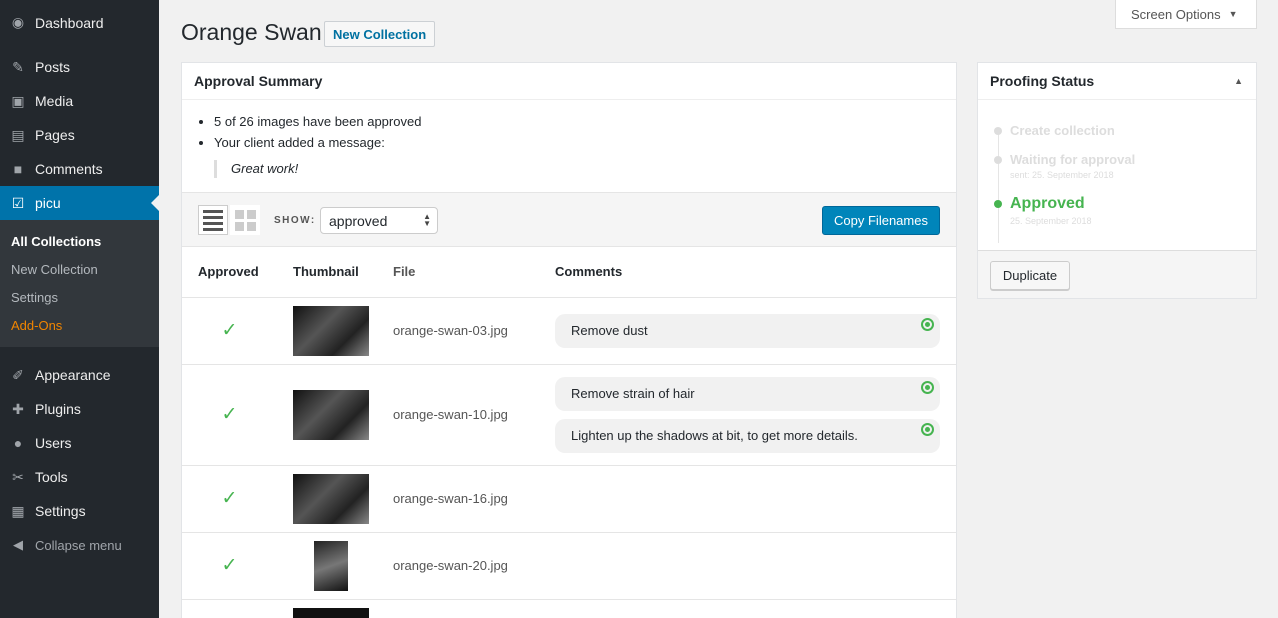 This screenshot has height=618, width=1278. I want to click on comment-text: Remove strain of hair, so click(633, 393).